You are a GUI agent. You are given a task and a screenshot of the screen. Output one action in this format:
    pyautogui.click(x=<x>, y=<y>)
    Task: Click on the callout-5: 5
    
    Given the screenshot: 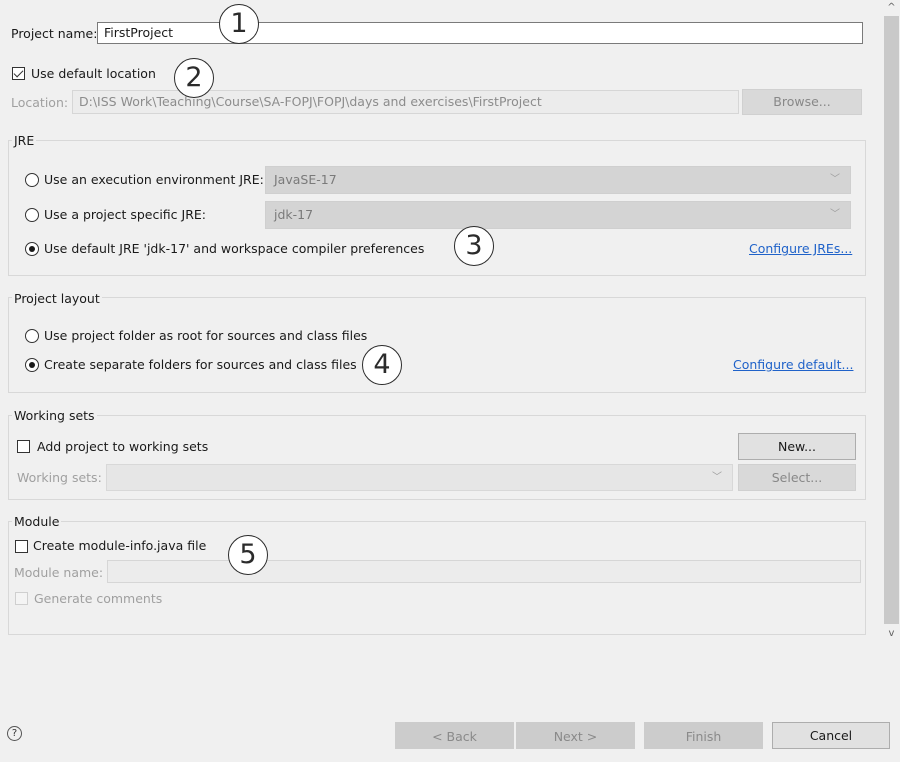 What is the action you would take?
    pyautogui.click(x=248, y=555)
    